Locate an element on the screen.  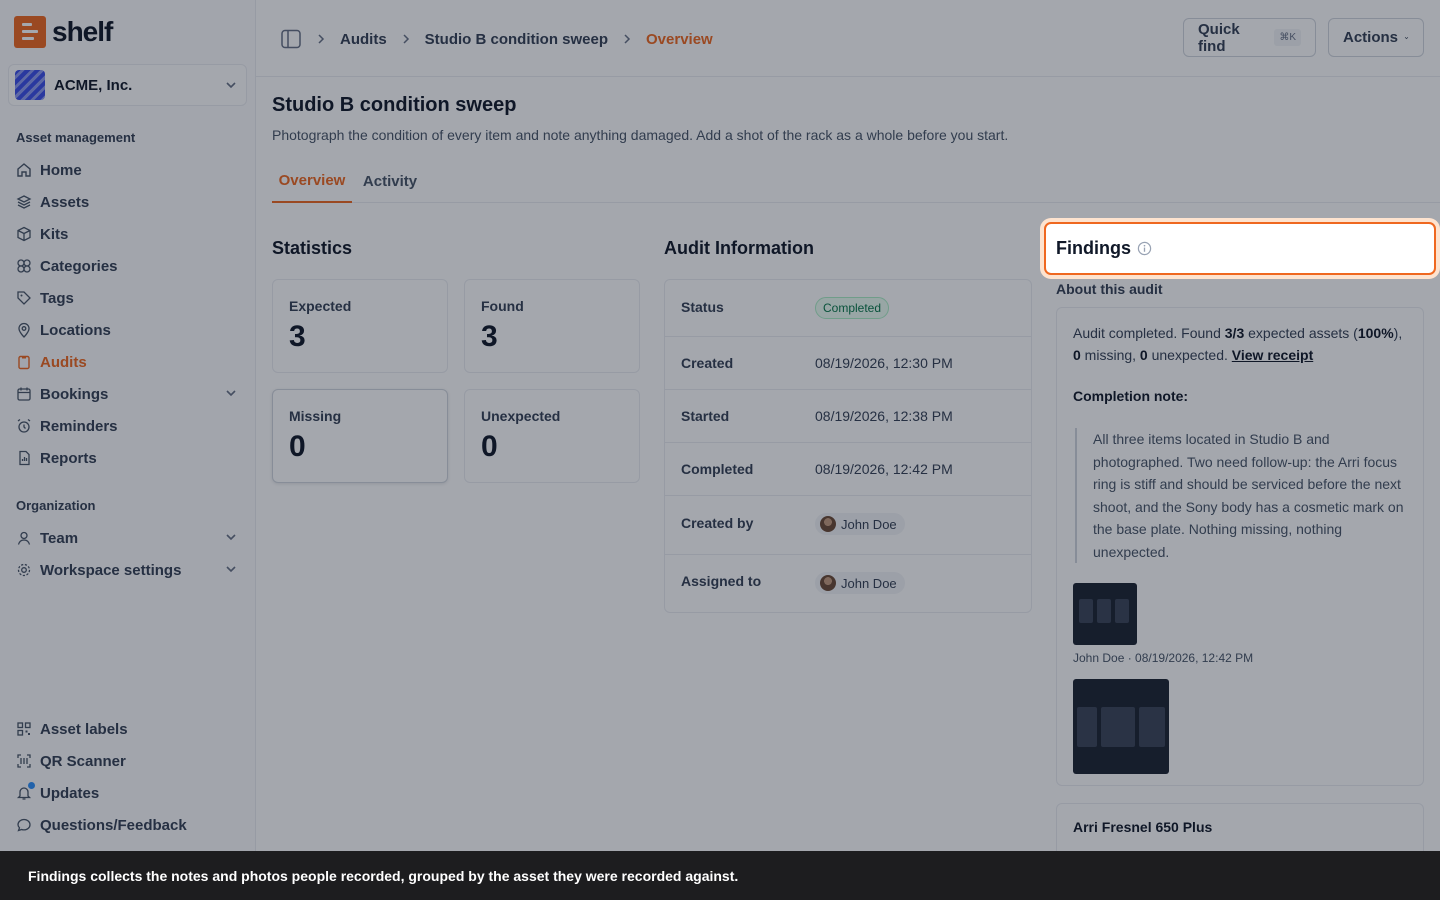
breadcrumb-current: Overview is located at coordinates (679, 39).